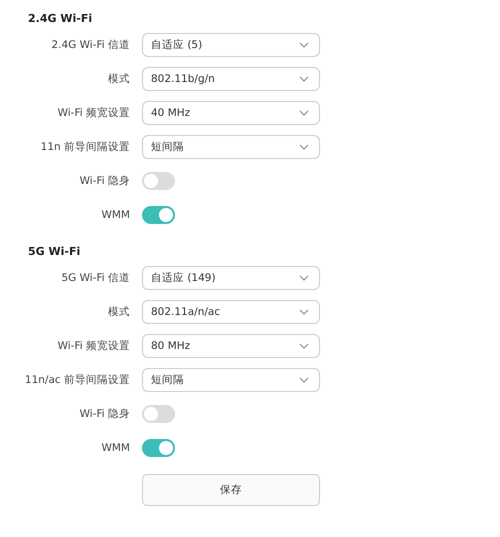 The image size is (500, 537). What do you see at coordinates (90, 45) in the screenshot?
I see `field-label: 2.4G Wi-Fi 信道` at bounding box center [90, 45].